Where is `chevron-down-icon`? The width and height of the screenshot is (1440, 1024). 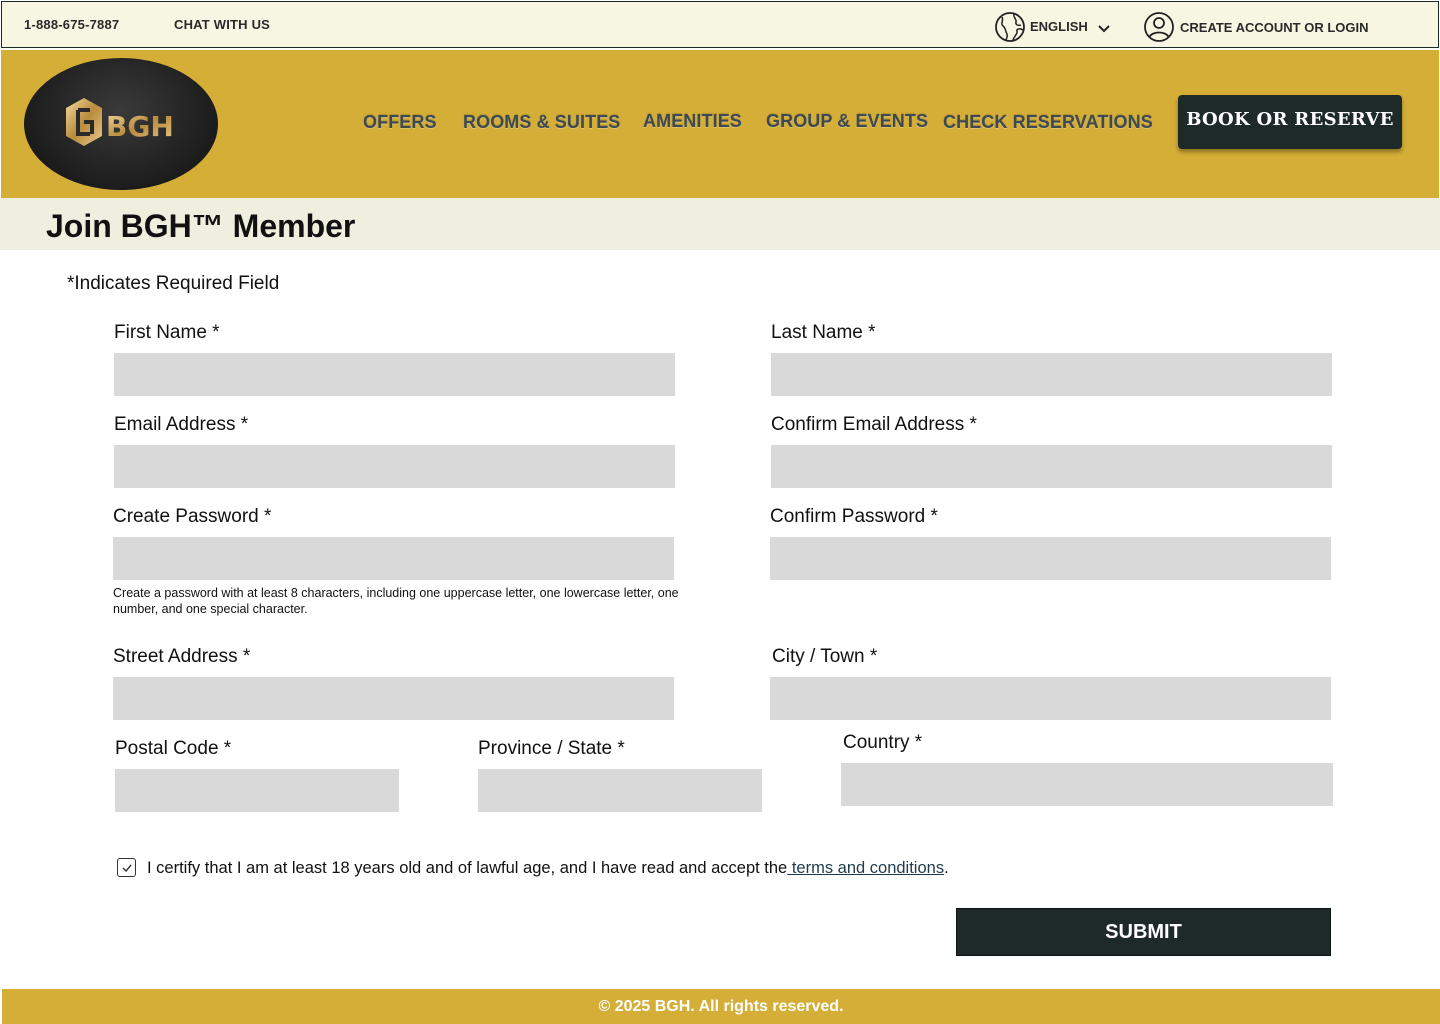 chevron-down-icon is located at coordinates (1104, 29).